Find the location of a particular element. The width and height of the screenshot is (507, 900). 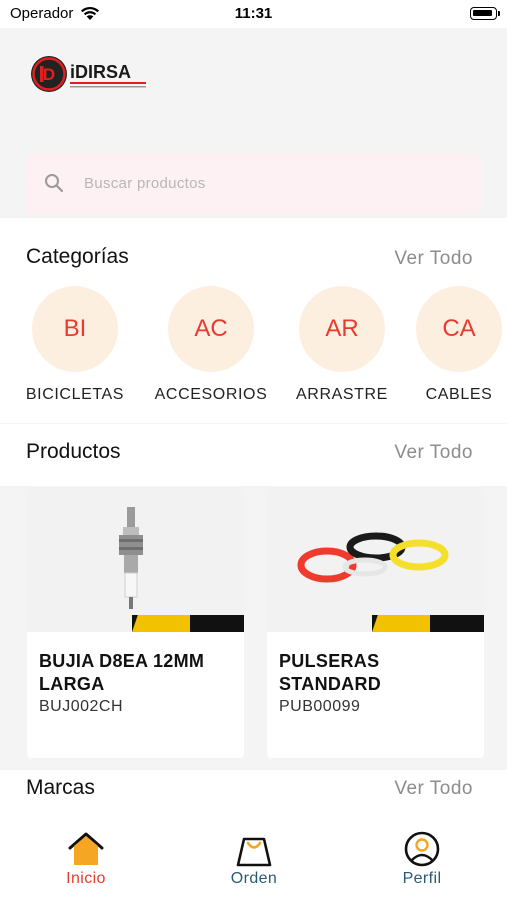

category-item-bicicletas: BI BICICLETAS is located at coordinates (75, 345).